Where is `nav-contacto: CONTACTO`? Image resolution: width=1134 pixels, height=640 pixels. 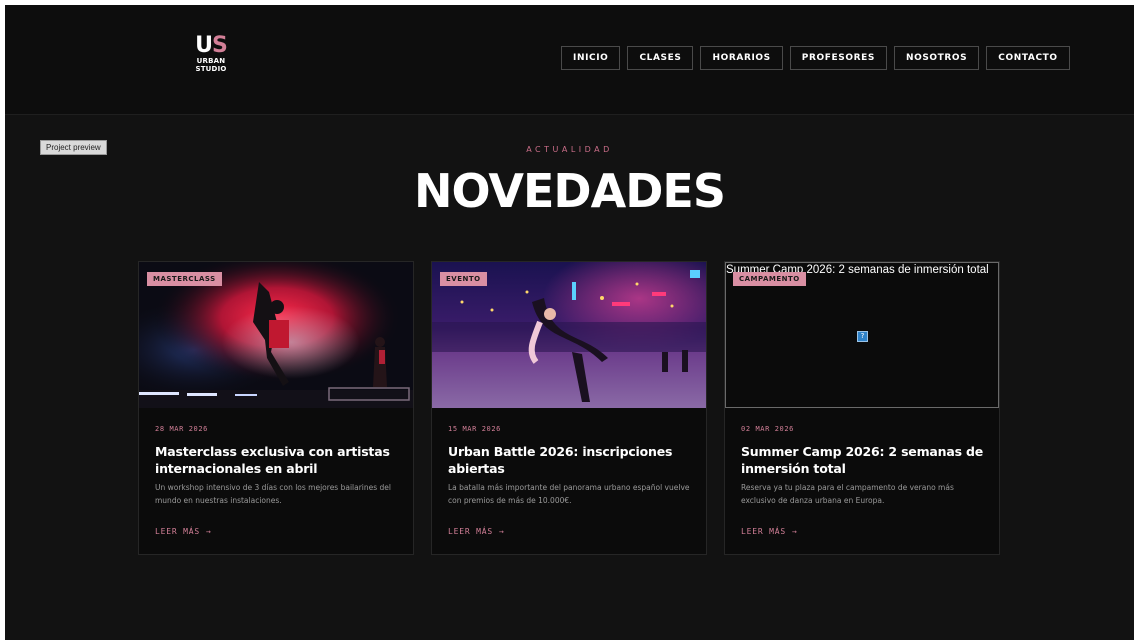 nav-contacto: CONTACTO is located at coordinates (1028, 58).